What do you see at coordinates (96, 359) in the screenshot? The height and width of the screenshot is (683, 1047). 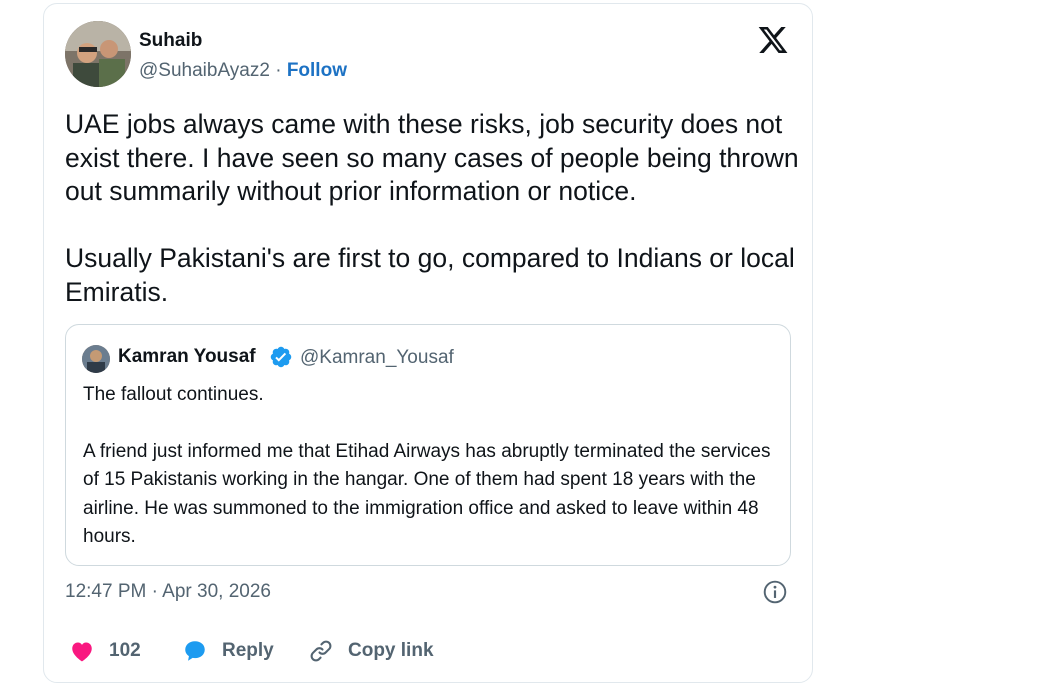 I see `quoted-author-avatar` at bounding box center [96, 359].